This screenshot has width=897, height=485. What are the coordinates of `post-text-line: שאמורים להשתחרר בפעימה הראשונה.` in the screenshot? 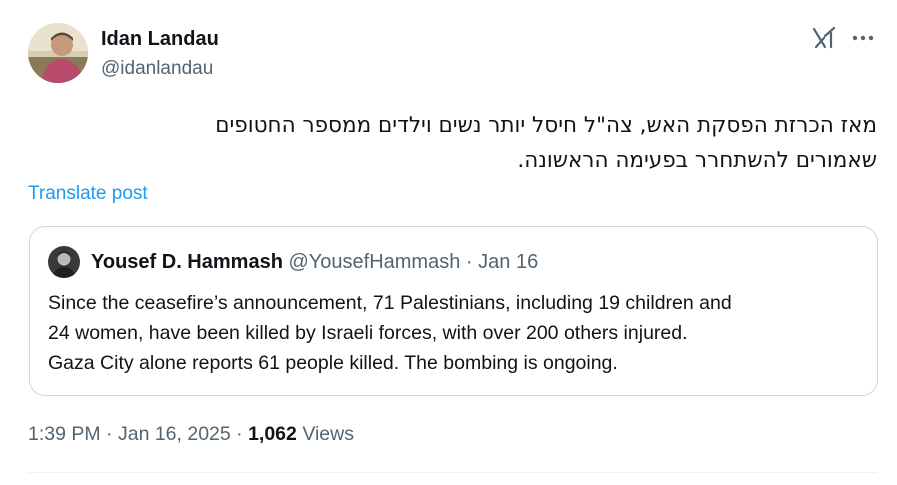 It's located at (697, 160).